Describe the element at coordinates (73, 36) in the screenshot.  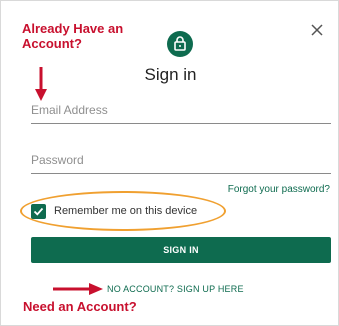
I see `annotation-already-have-account: Already Have an Account?` at that location.